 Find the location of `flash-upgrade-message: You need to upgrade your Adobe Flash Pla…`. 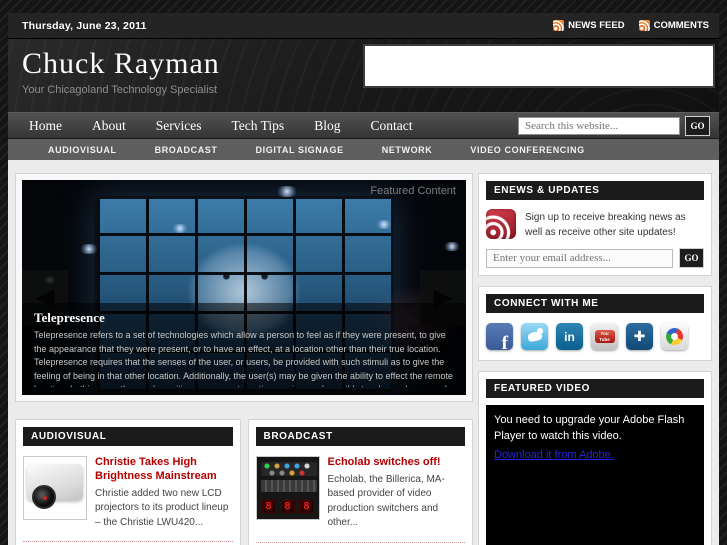

flash-upgrade-message: You need to upgrade your Adobe Flash Pla… is located at coordinates (589, 428).